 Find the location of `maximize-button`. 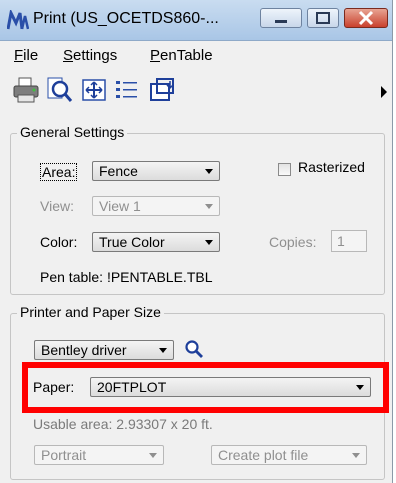

maximize-button is located at coordinates (323, 18).